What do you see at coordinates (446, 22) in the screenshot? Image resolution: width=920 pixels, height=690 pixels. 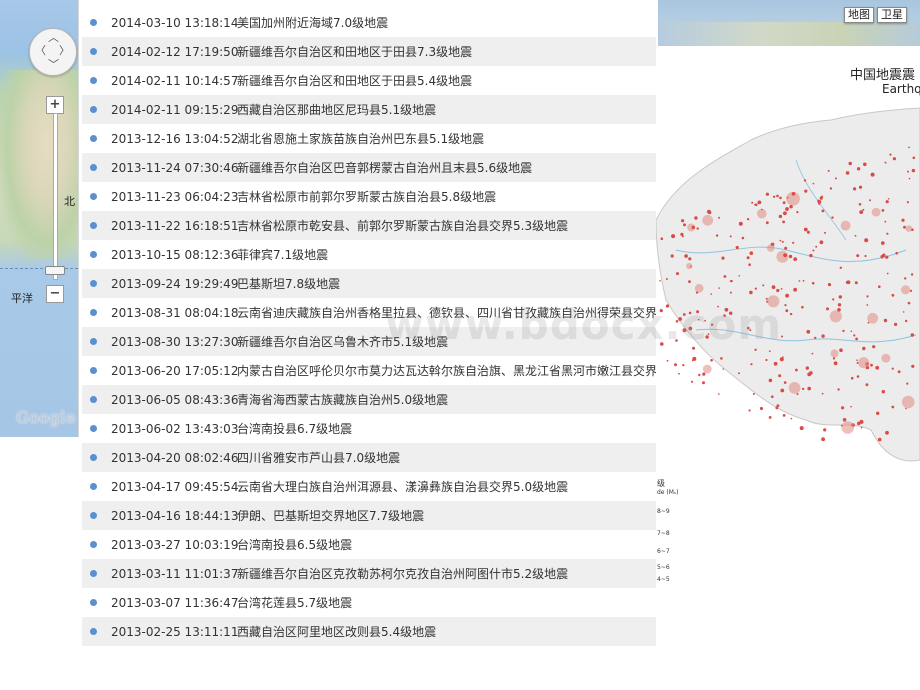 I see `quake-description: 美国加州附近海域7.0级地震` at bounding box center [446, 22].